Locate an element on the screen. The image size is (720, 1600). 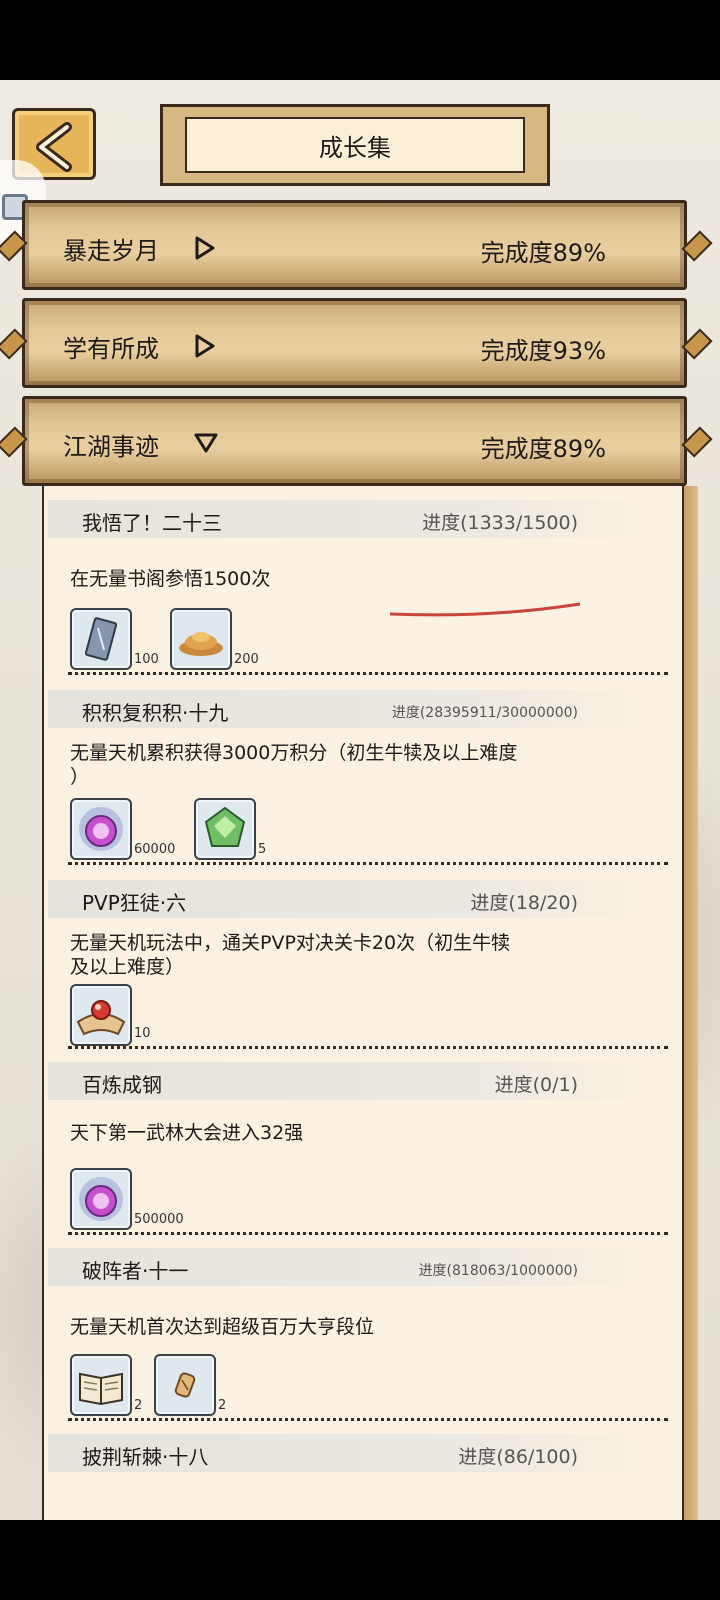
reward-count: 200 is located at coordinates (246, 659).